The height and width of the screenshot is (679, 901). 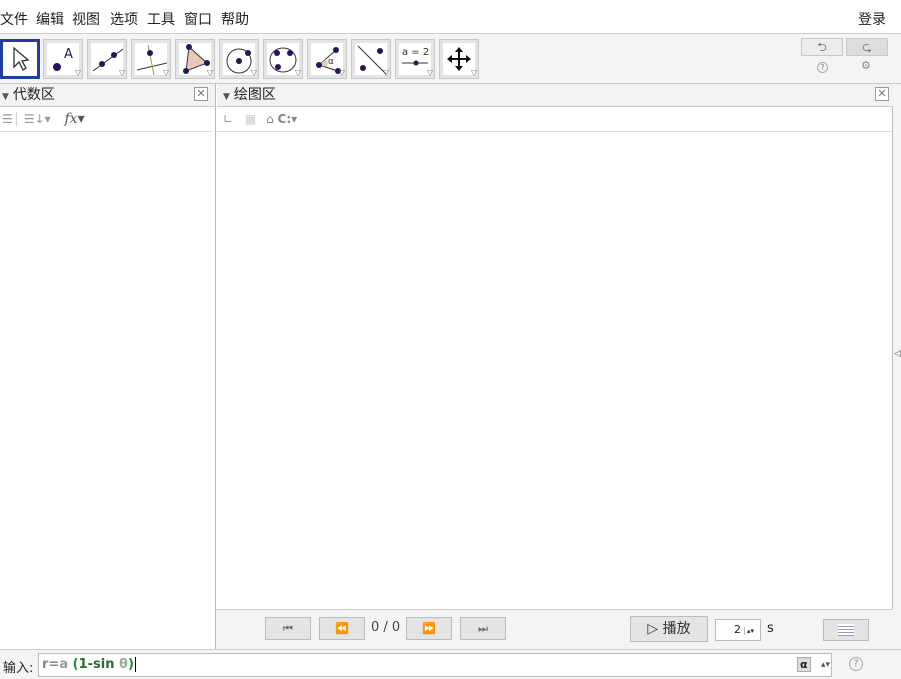 I want to click on input-token: r=, so click(x=51, y=664).